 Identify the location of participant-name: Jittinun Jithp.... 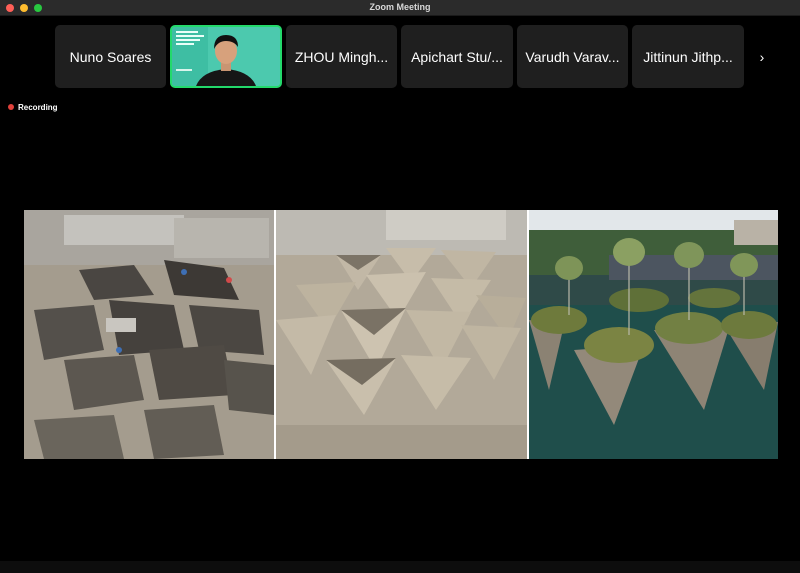
(688, 56).